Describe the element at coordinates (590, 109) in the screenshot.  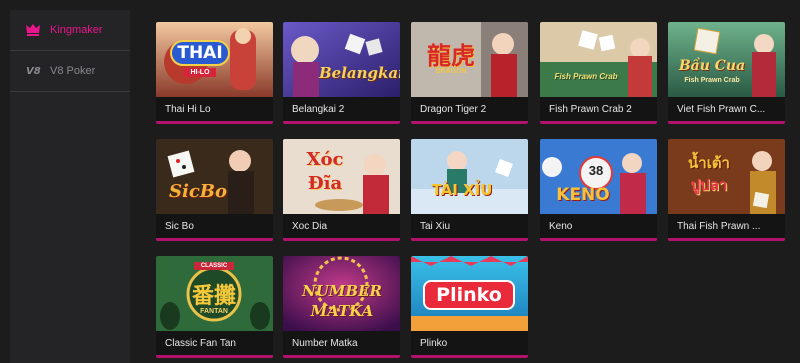
I see `game-title: Fish Prawn Crab 2` at that location.